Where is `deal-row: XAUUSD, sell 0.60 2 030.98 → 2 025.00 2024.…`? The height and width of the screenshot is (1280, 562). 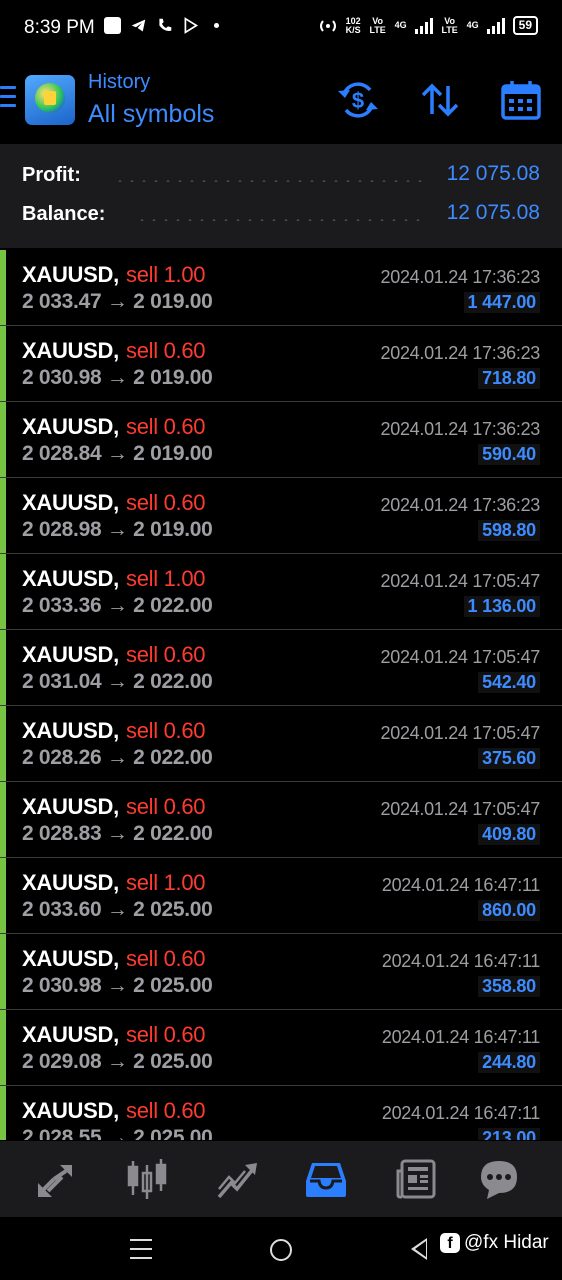 deal-row: XAUUSD, sell 0.60 2 030.98 → 2 025.00 2024.… is located at coordinates (281, 972).